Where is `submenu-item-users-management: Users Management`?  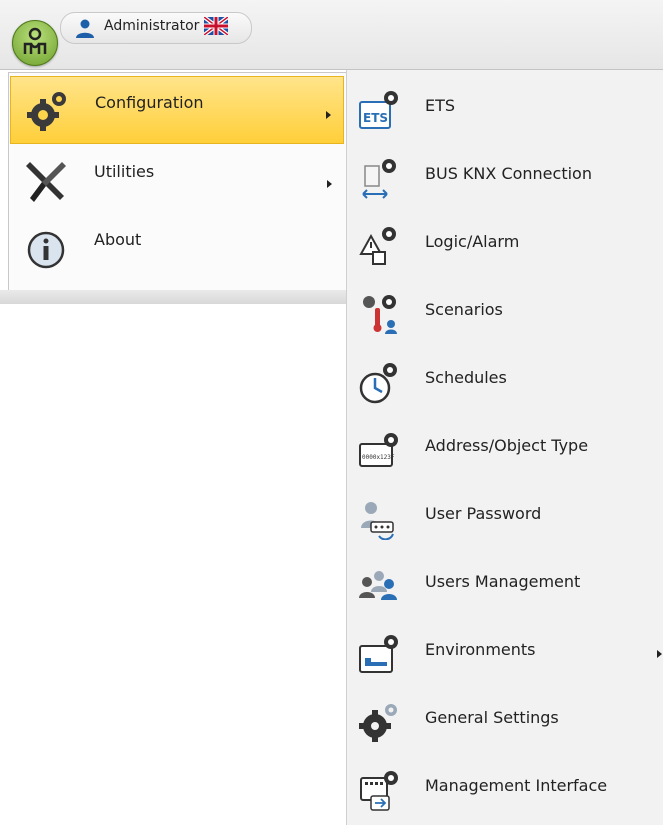 submenu-item-users-management: Users Management is located at coordinates (505, 586).